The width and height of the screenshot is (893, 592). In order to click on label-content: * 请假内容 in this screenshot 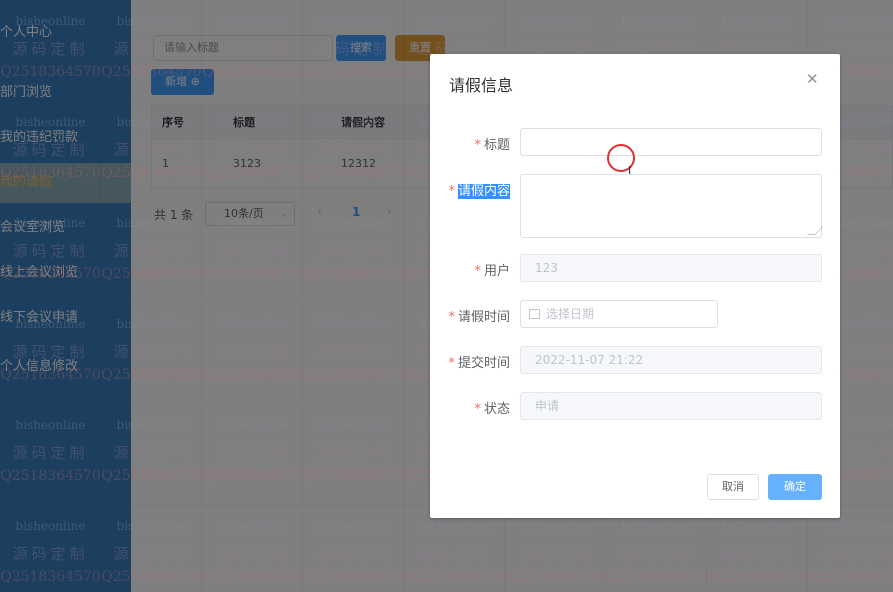, I will do `click(479, 191)`.